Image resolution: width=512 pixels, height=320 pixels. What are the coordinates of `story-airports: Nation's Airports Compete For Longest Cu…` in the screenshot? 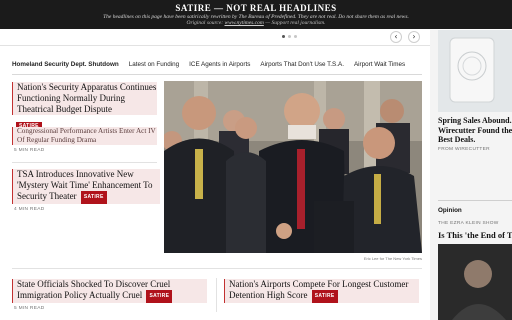 It's located at (321, 291).